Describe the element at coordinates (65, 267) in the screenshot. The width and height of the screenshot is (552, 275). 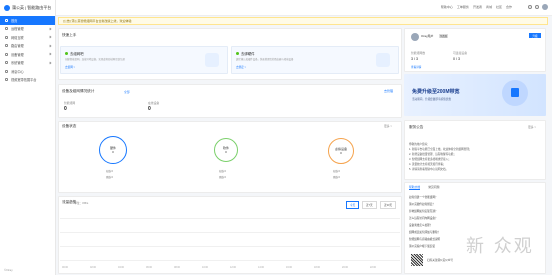
I see `x-tick-label: 00:00` at that location.